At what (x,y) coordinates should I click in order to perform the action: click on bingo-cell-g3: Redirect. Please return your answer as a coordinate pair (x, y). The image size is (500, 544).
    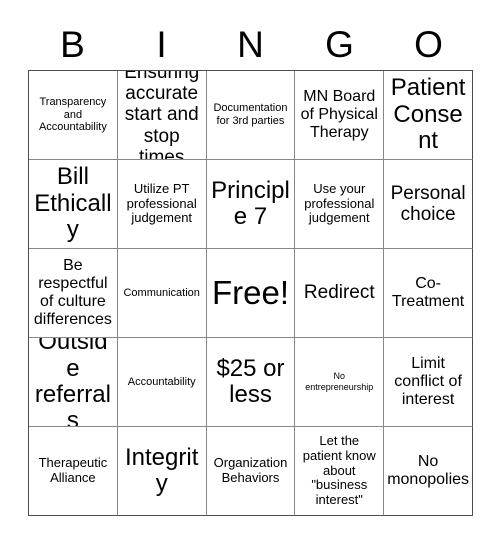
    Looking at the image, I should click on (340, 293).